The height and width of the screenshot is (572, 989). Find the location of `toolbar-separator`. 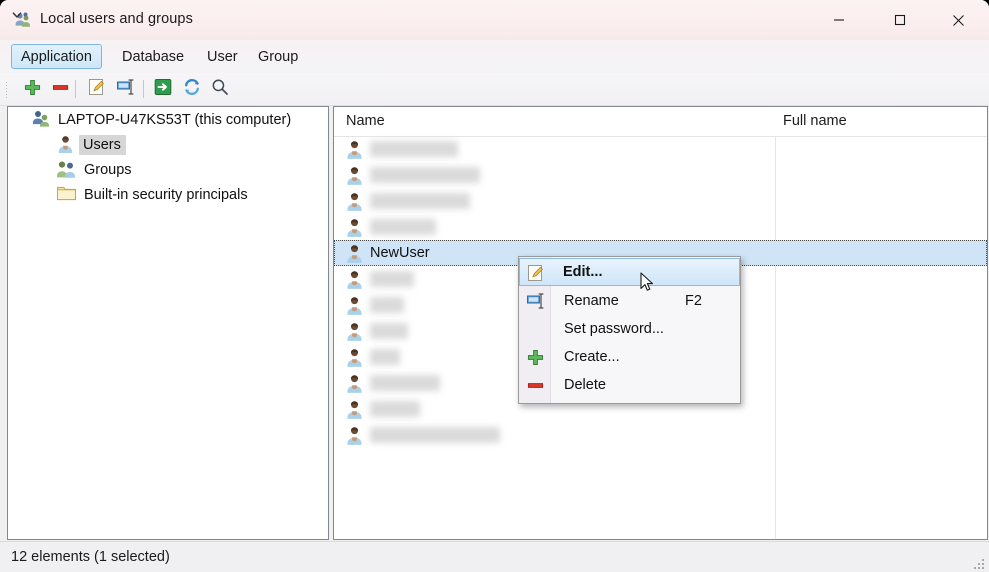

toolbar-separator is located at coordinates (75, 89).